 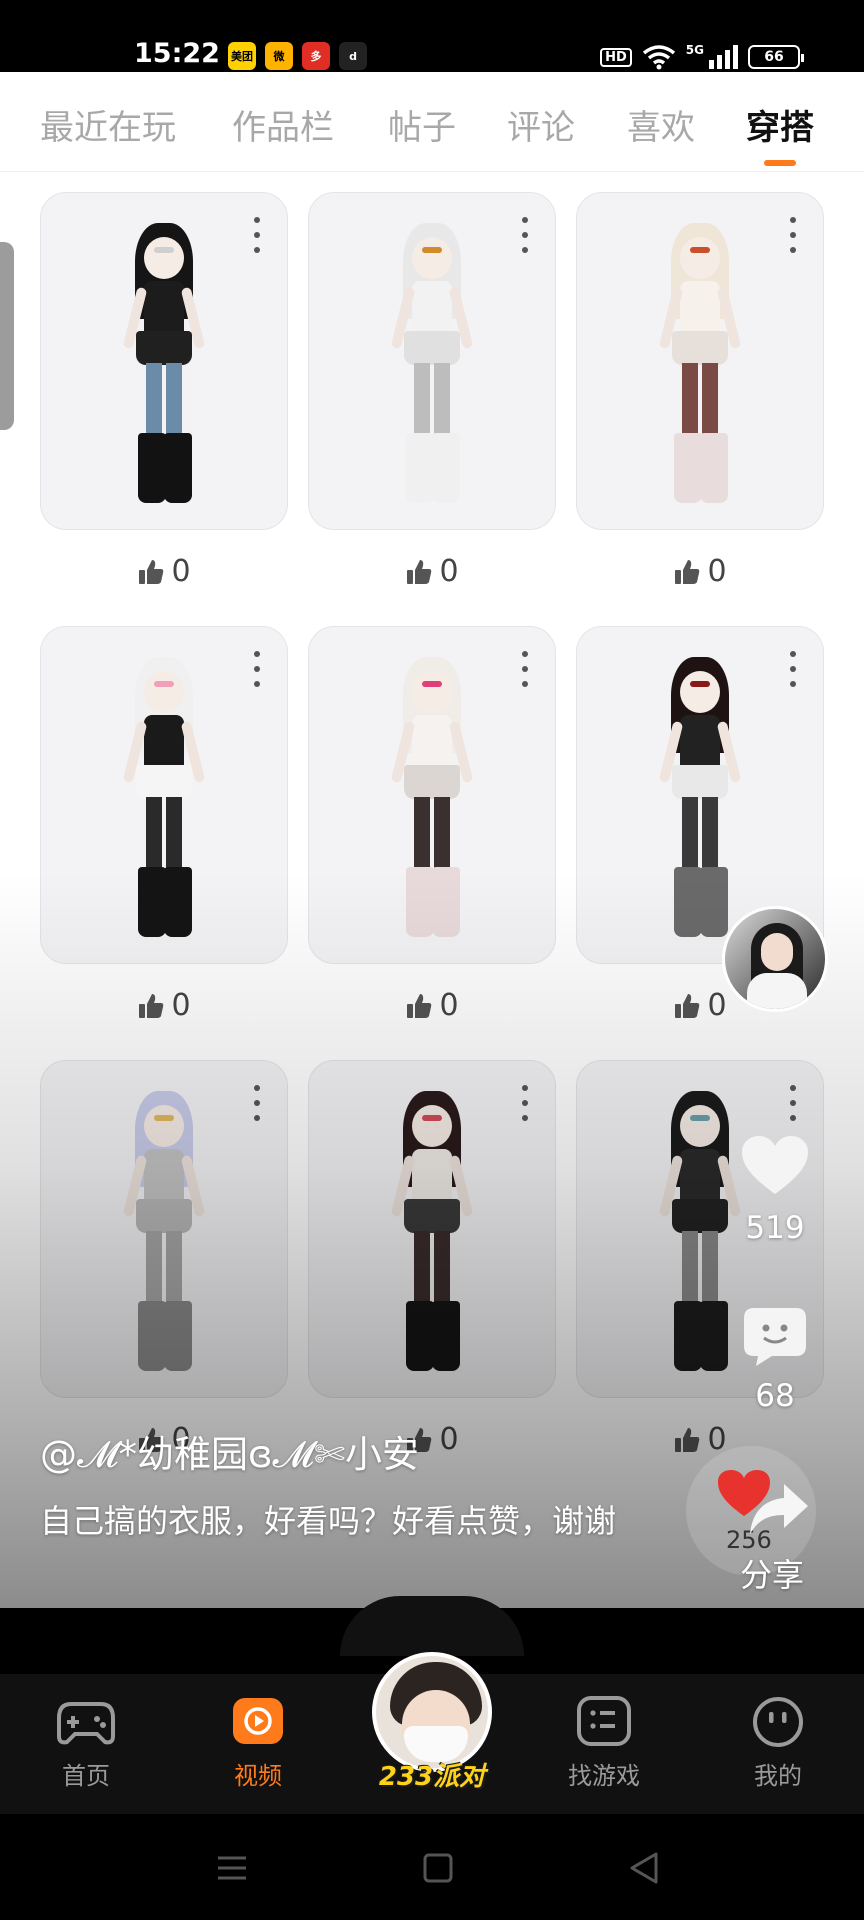 What do you see at coordinates (316, 56) in the screenshot?
I see `pinduoduo-icon: 多` at bounding box center [316, 56].